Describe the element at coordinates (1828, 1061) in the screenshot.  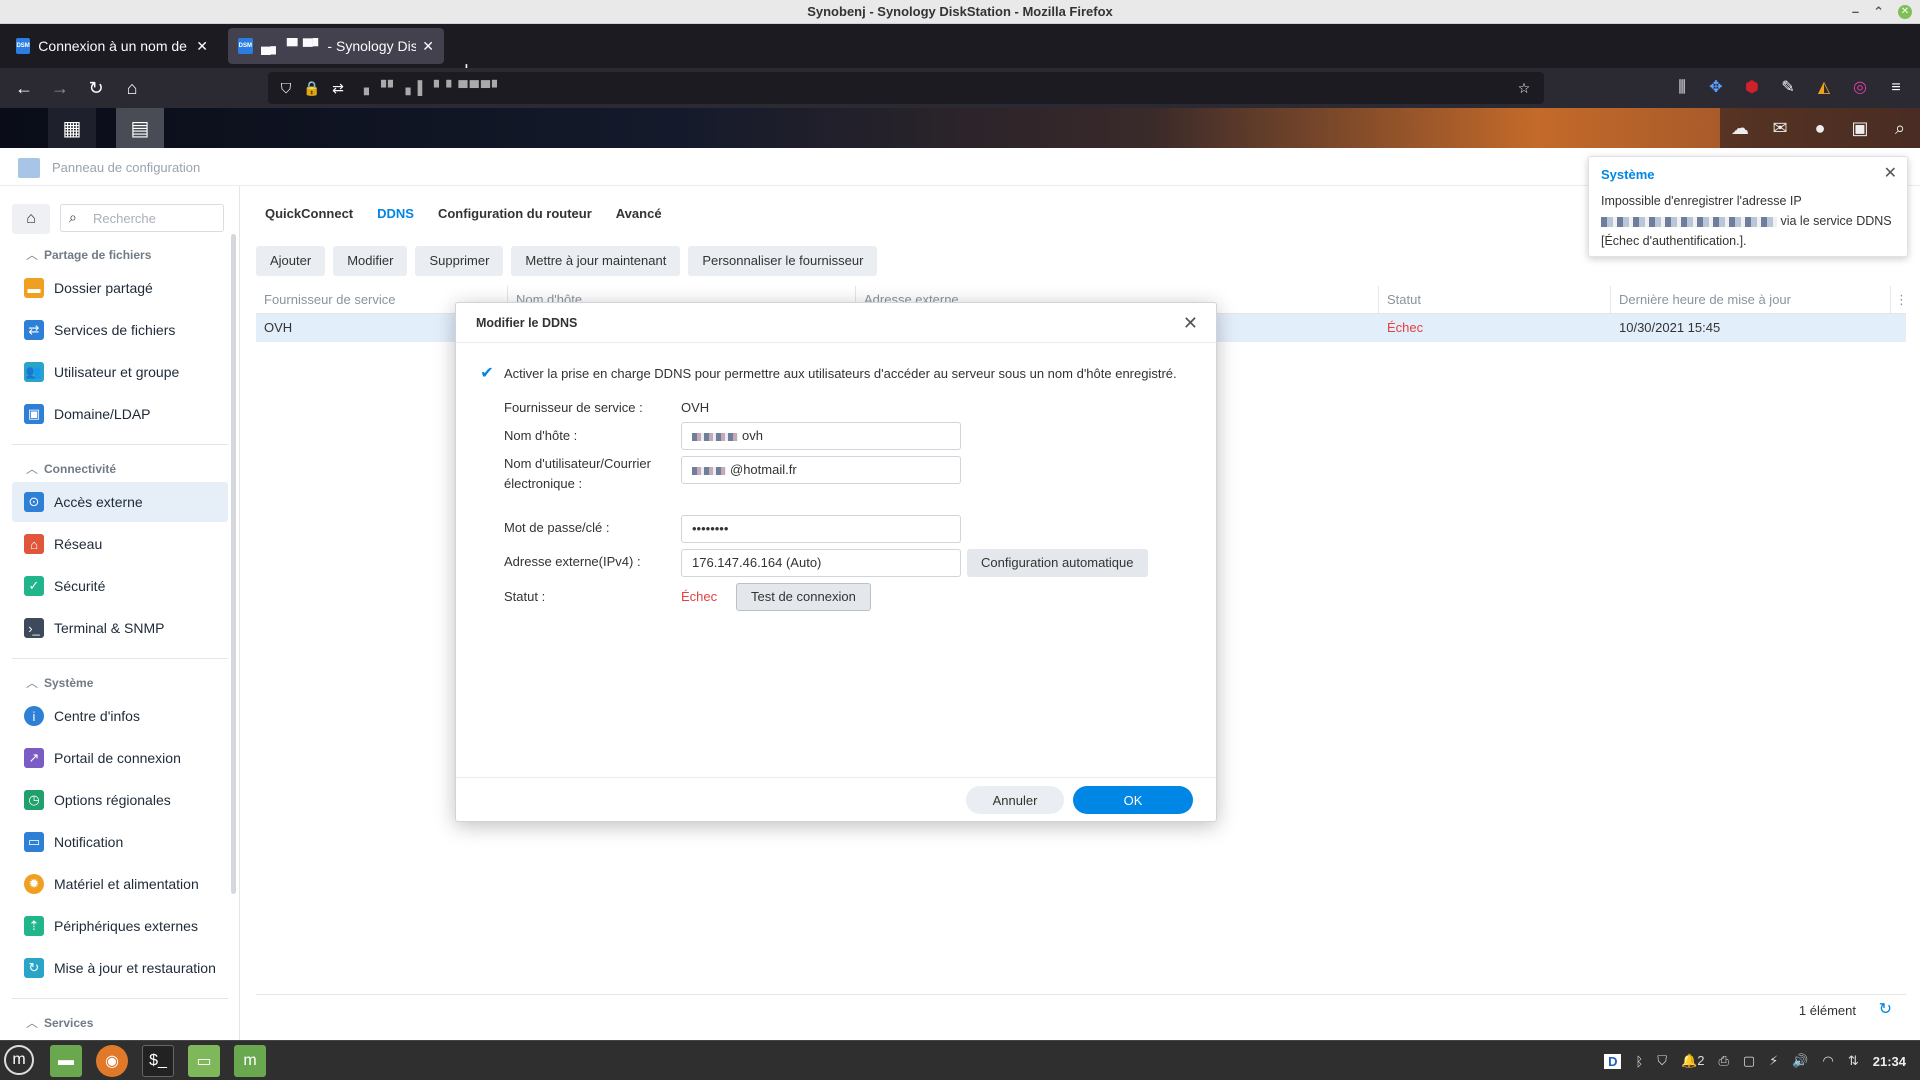
I see `wifi-icon: ◠` at that location.